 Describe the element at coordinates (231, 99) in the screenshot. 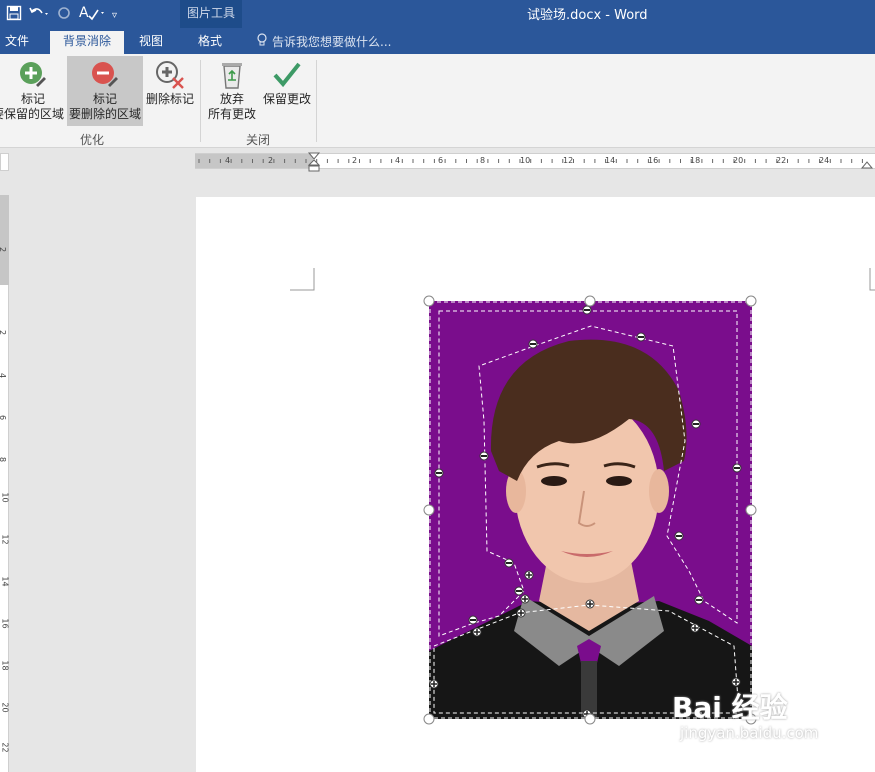

I see `discard-label1: 放弃` at that location.